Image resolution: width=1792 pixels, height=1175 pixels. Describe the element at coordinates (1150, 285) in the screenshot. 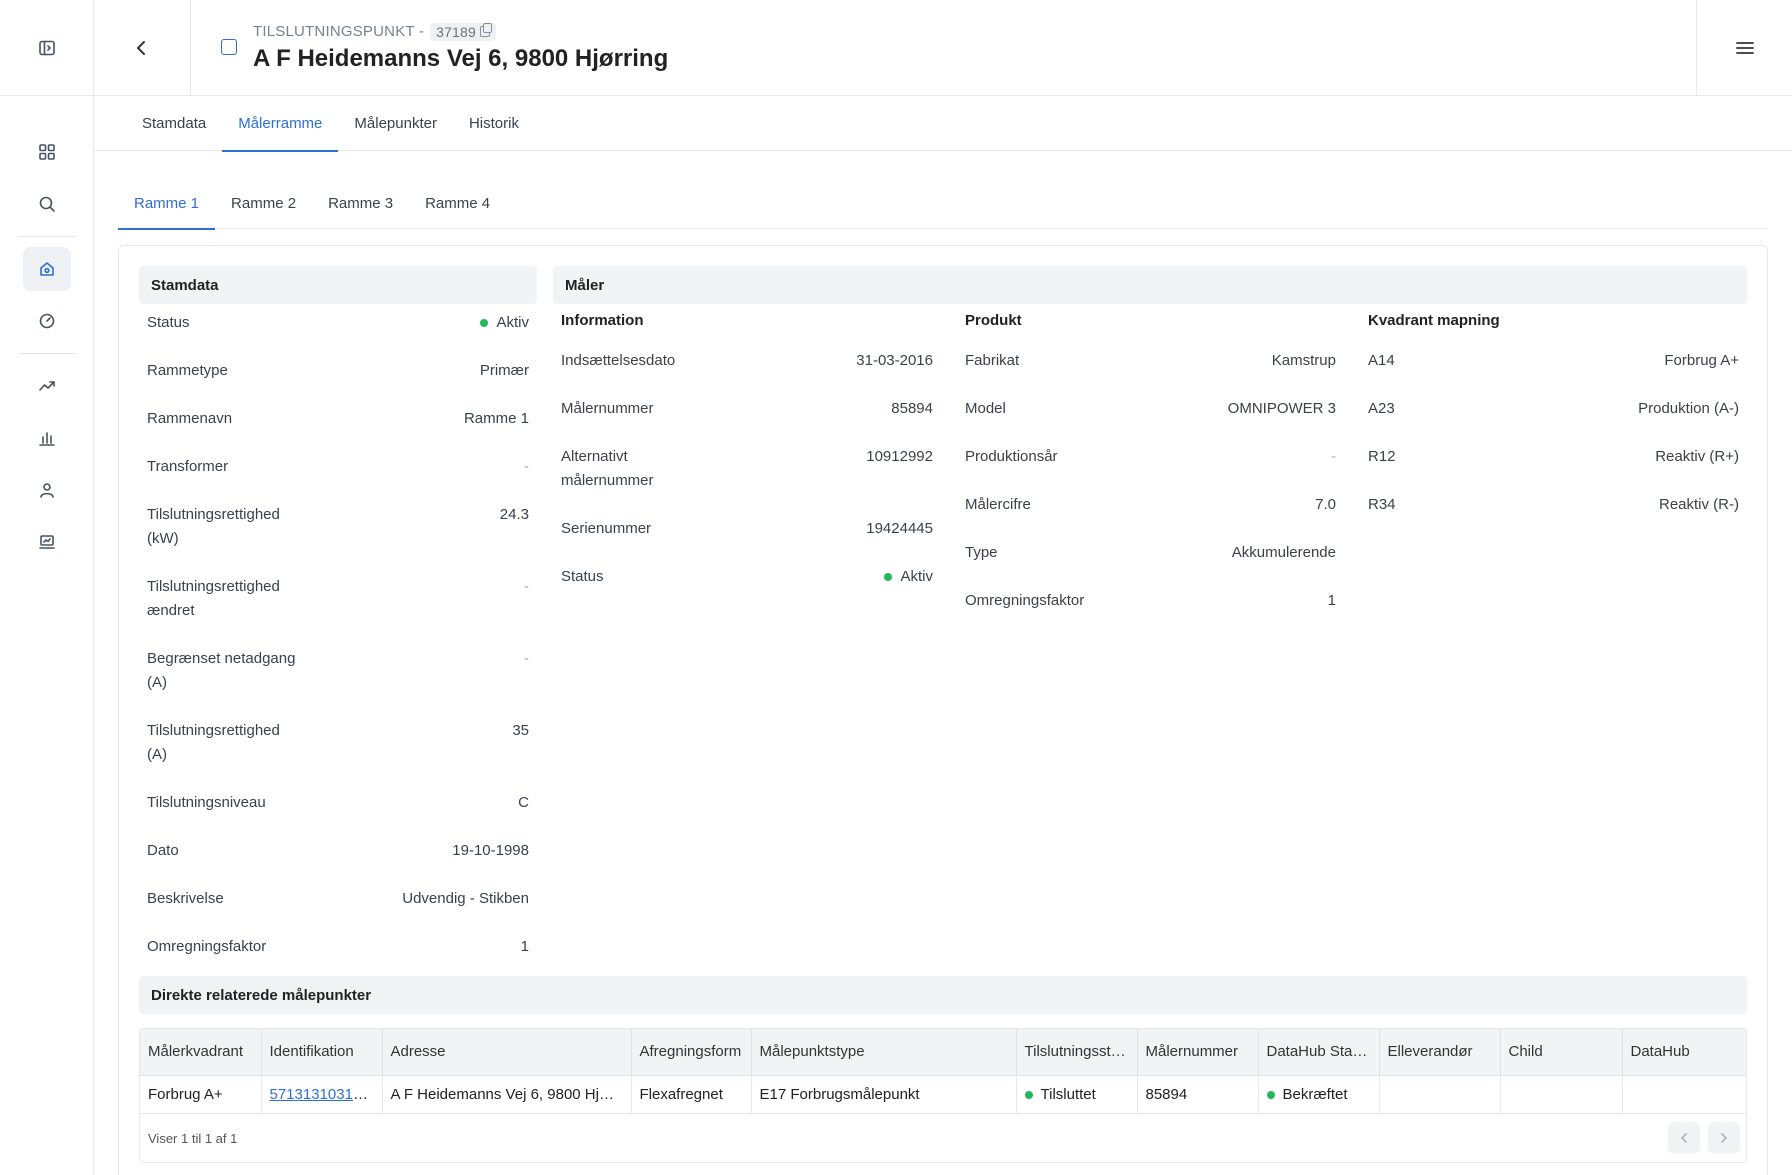

I see `maaler-heading: Måler` at that location.